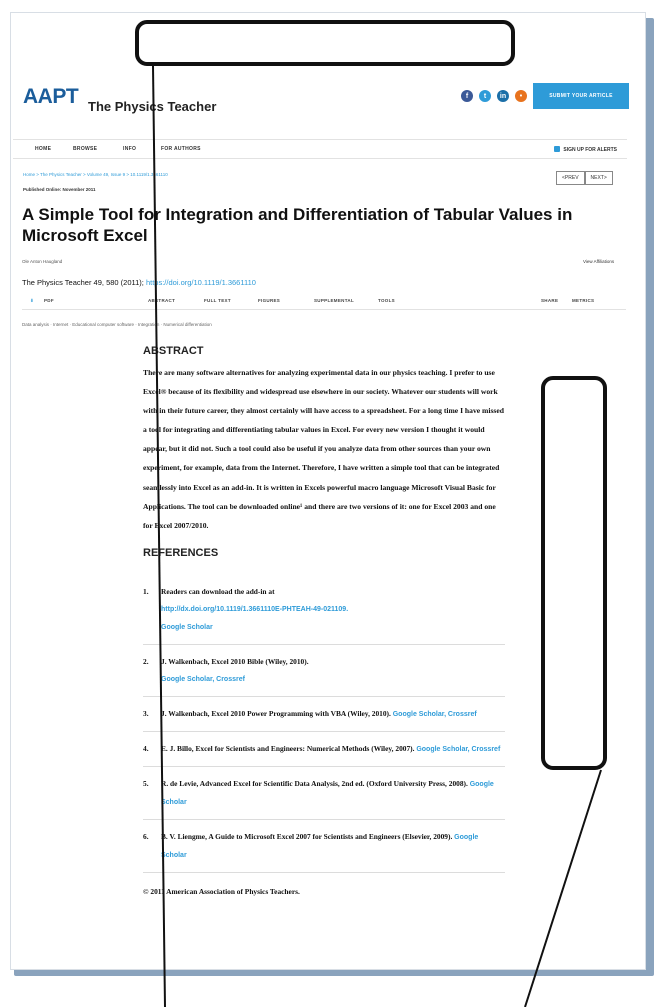  I want to click on sign-up-alerts-link: SIGN UP FOR ALERTS, so click(585, 149).